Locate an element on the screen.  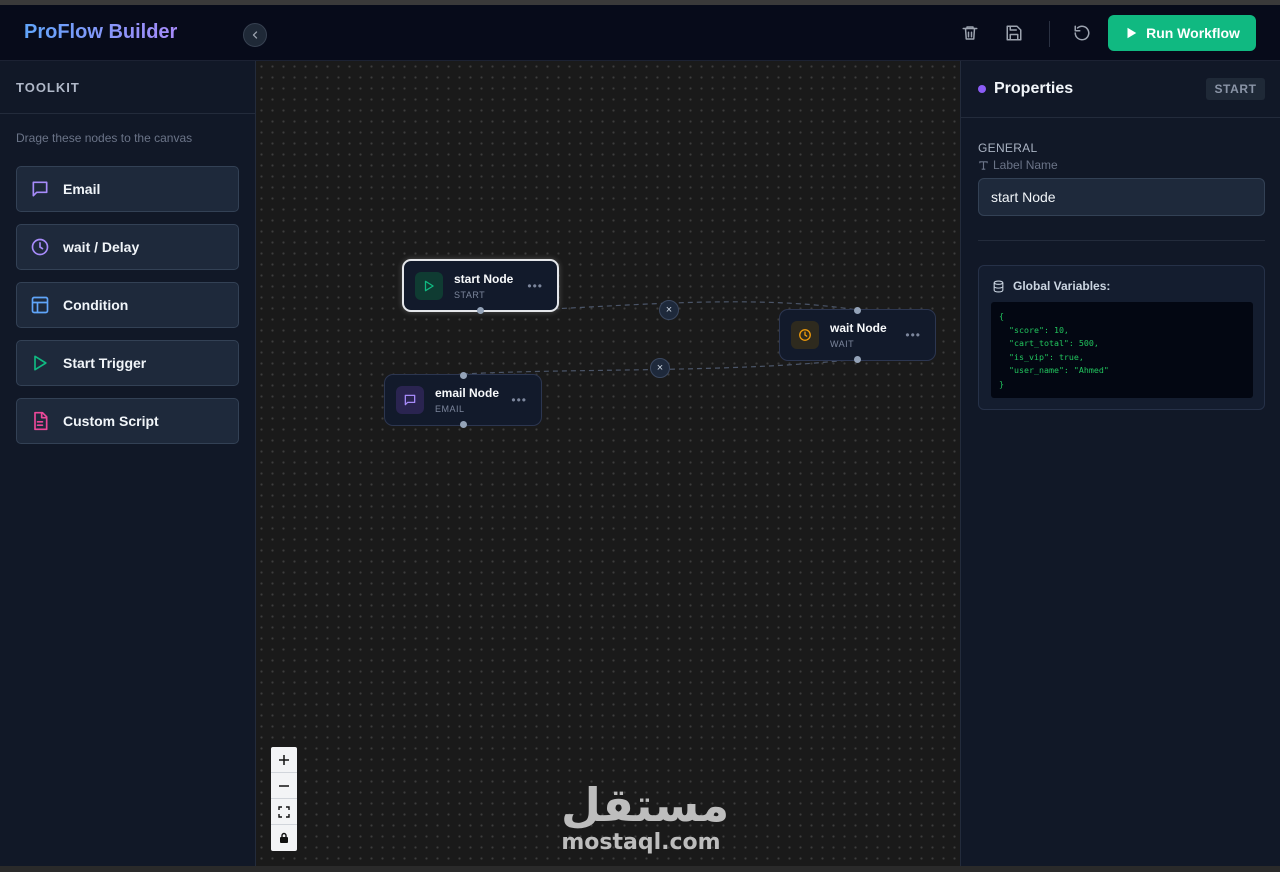
collapse-sidebar-button is located at coordinates (255, 35).